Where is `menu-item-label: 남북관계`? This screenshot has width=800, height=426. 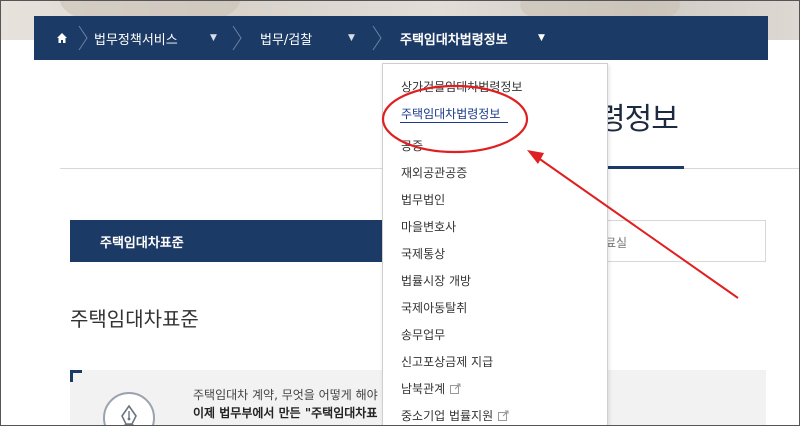 menu-item-label: 남북관계 is located at coordinates (423, 389).